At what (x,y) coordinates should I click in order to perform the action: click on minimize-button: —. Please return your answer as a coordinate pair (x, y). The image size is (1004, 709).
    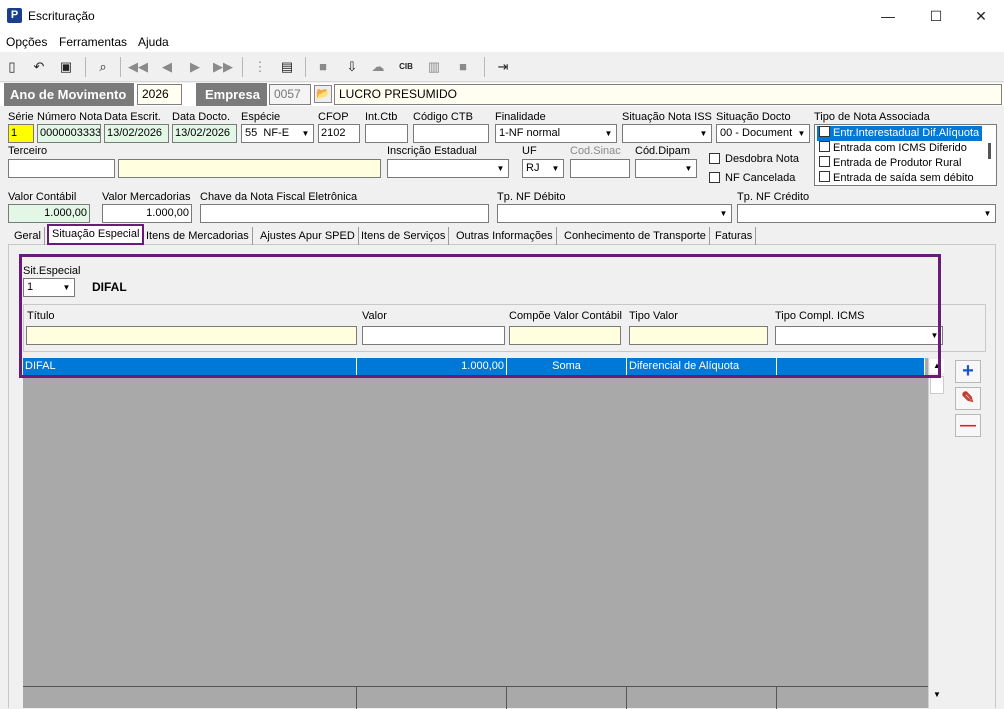
    Looking at the image, I should click on (888, 16).